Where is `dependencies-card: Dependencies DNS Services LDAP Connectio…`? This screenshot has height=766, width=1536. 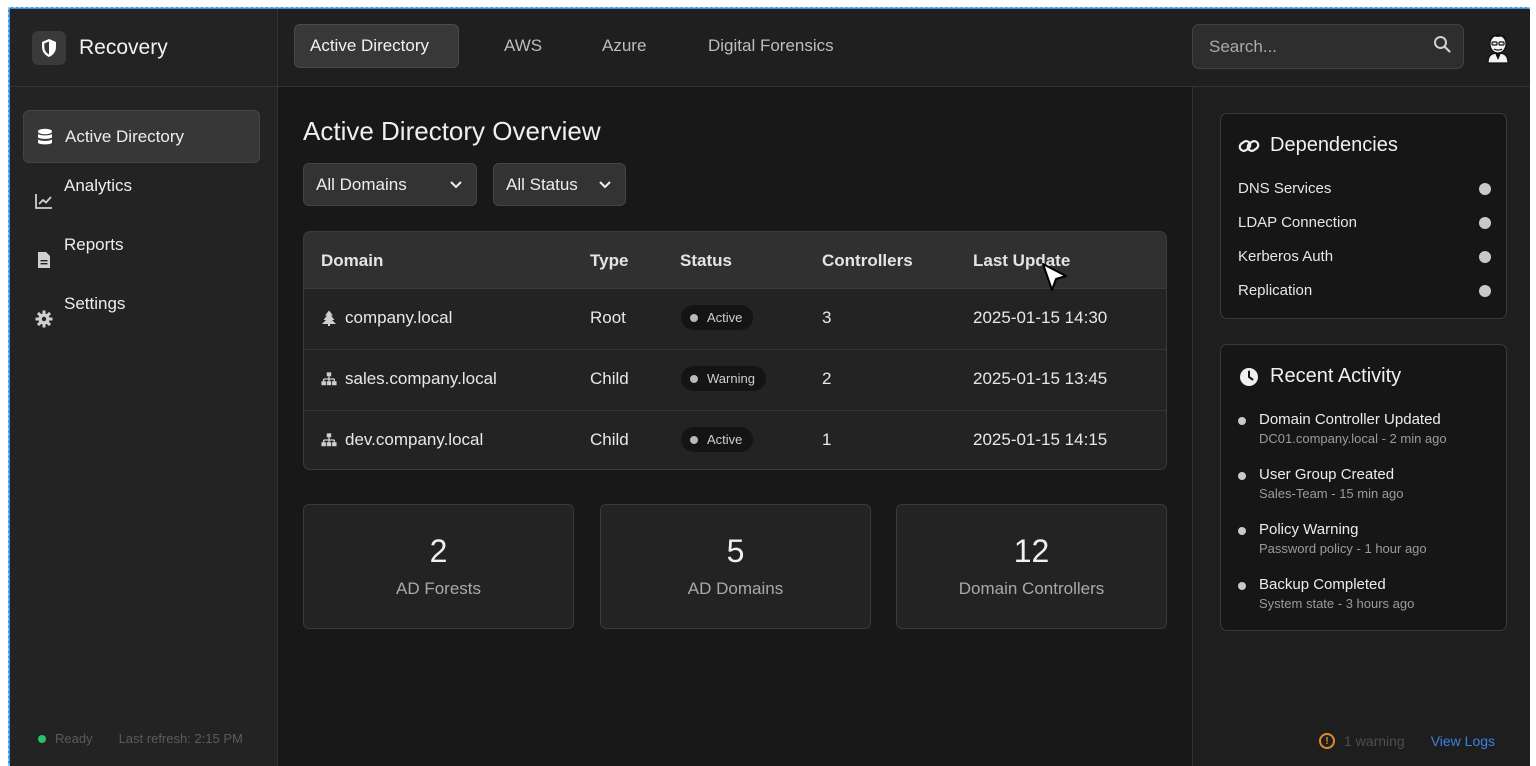 dependencies-card: Dependencies DNS Services LDAP Connectio… is located at coordinates (1363, 216).